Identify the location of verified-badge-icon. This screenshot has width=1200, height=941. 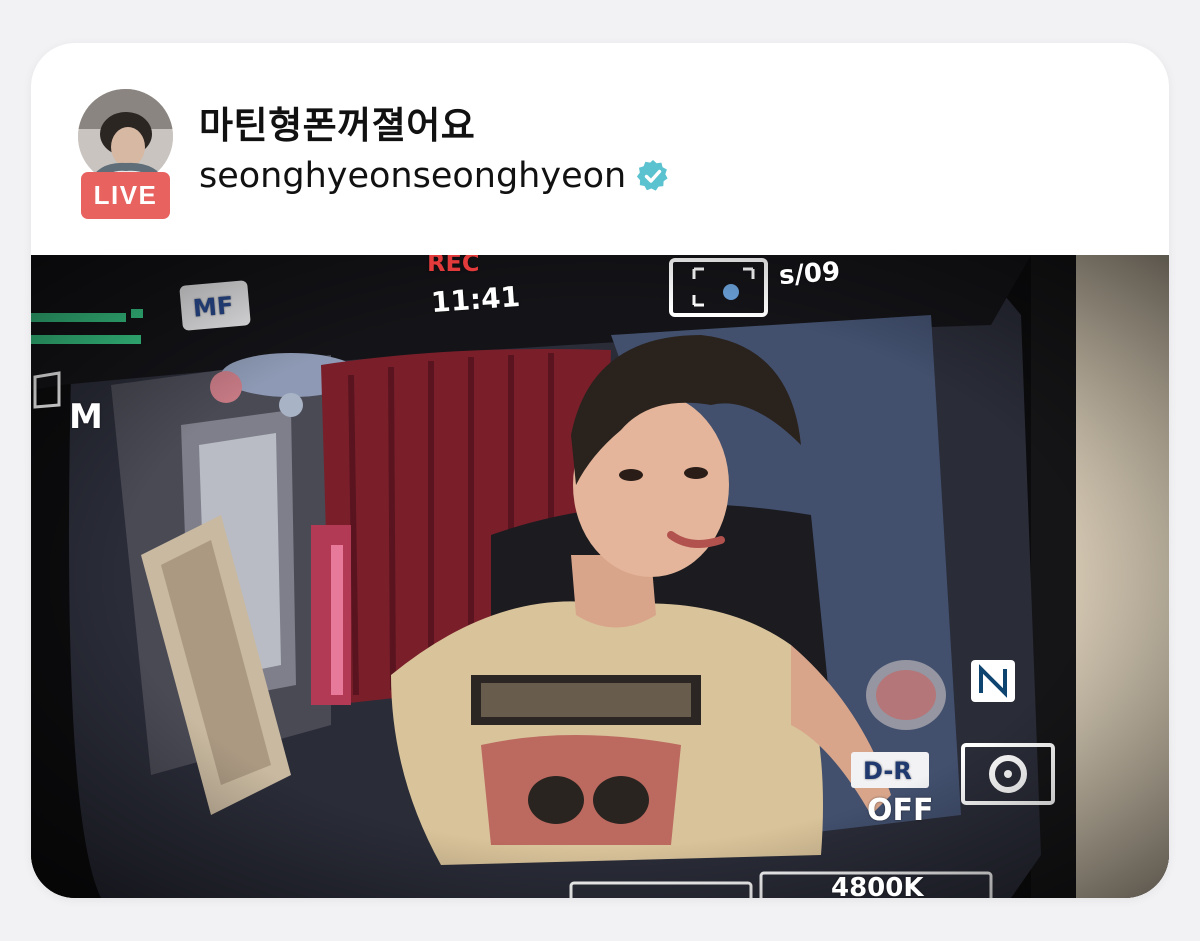
(652, 175).